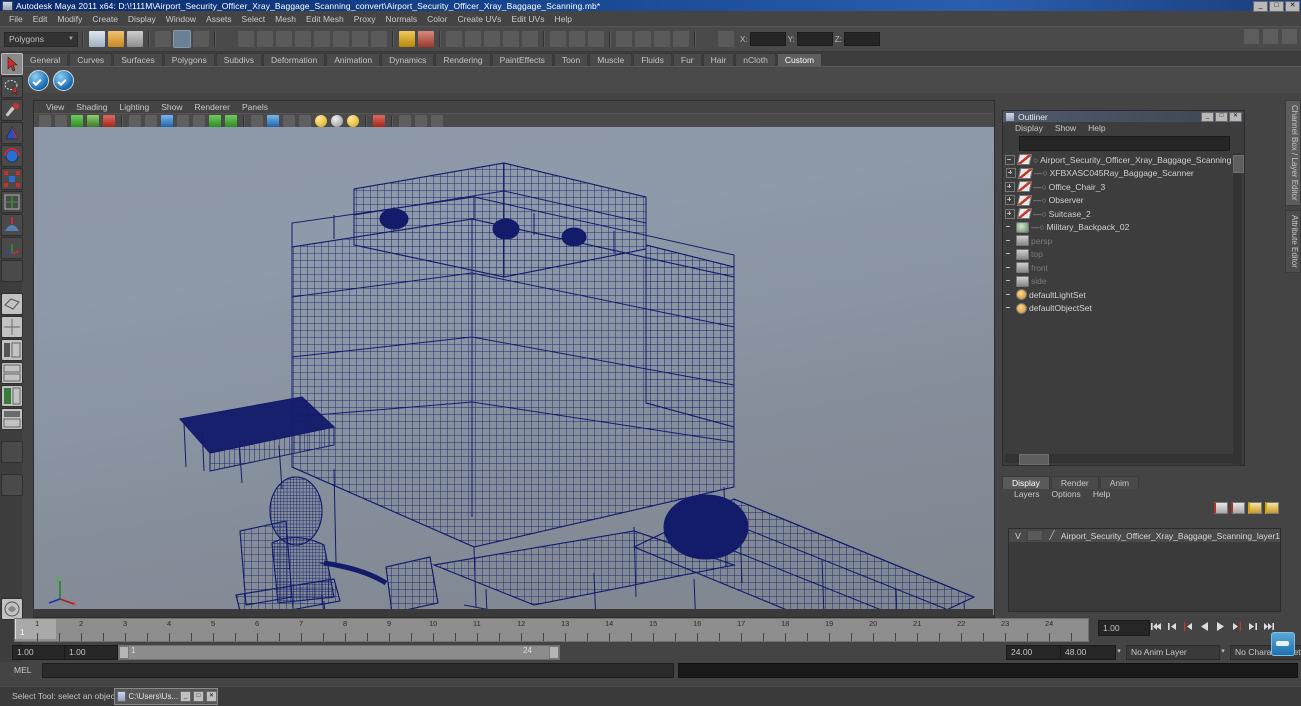 This screenshot has width=1301, height=706. Describe the element at coordinates (1293, 241) in the screenshot. I see `tab-attribute-editor: Attribute Editor` at that location.